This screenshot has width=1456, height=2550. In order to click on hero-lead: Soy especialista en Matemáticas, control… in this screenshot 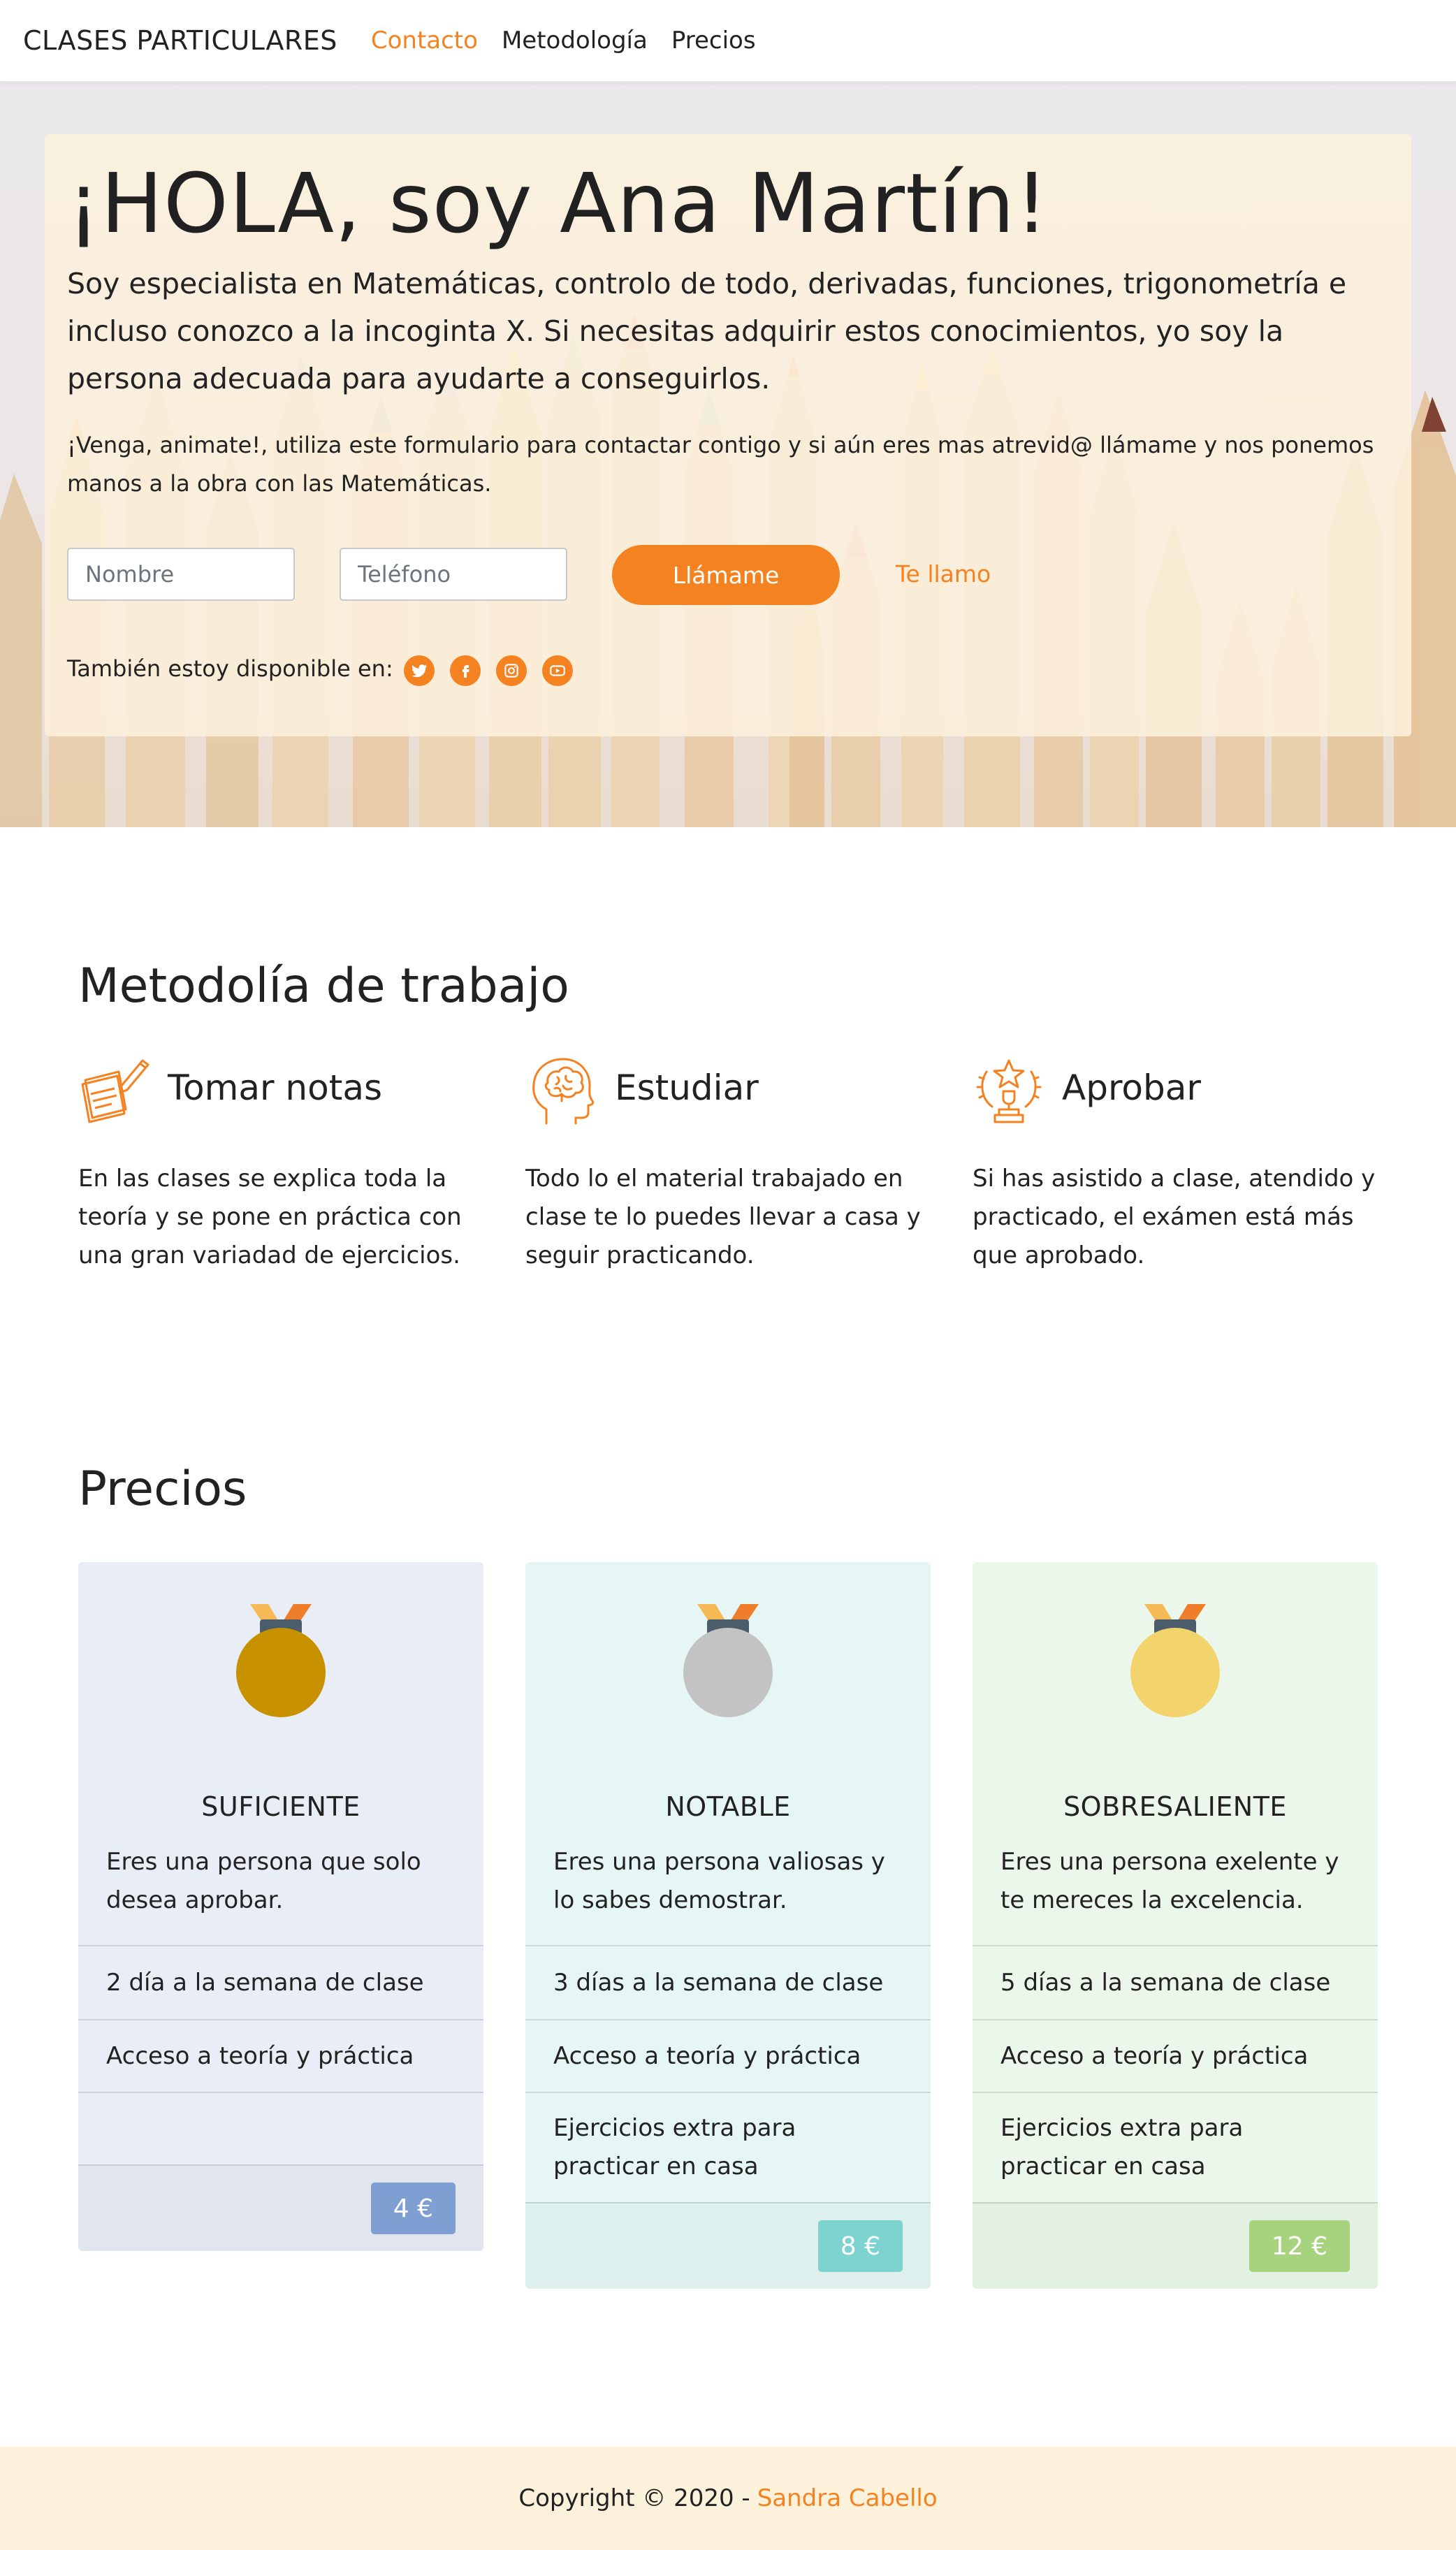, I will do `click(707, 331)`.